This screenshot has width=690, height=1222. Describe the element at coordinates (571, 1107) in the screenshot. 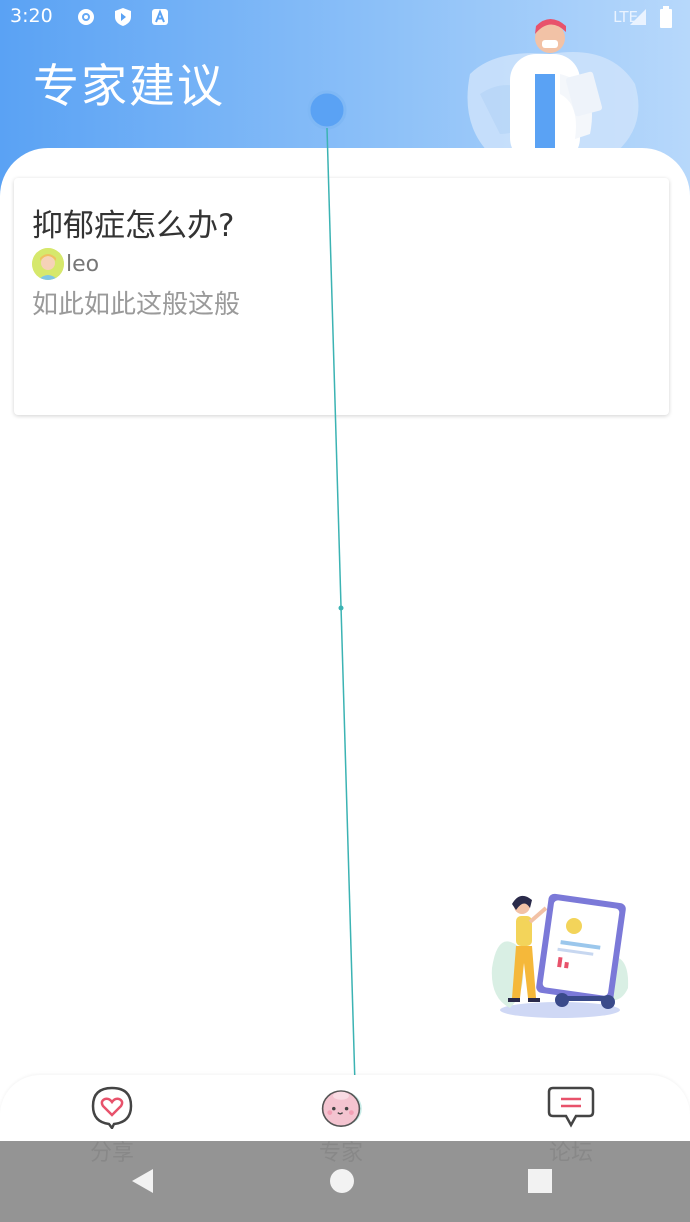

I see `chat-bubble-icon` at that location.